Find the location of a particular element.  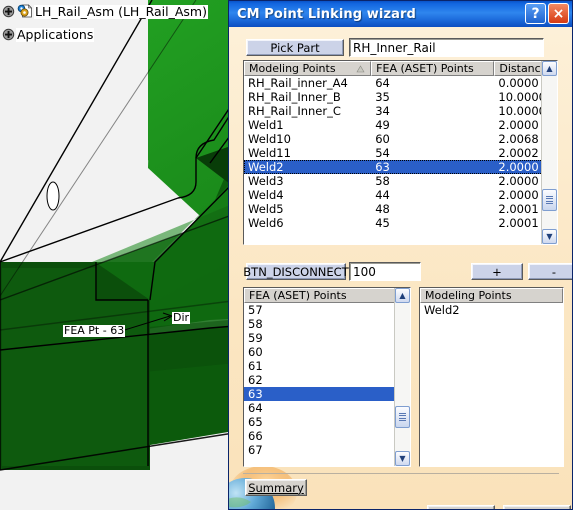

part-name-value: RH_Inner_Rail is located at coordinates (394, 47).